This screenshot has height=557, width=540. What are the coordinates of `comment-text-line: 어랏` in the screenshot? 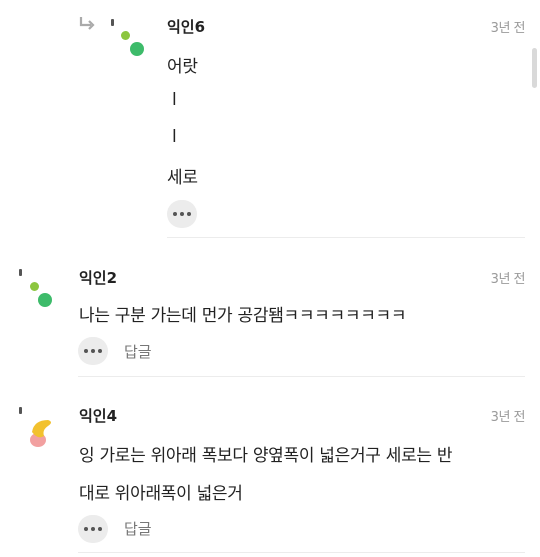 It's located at (182, 67).